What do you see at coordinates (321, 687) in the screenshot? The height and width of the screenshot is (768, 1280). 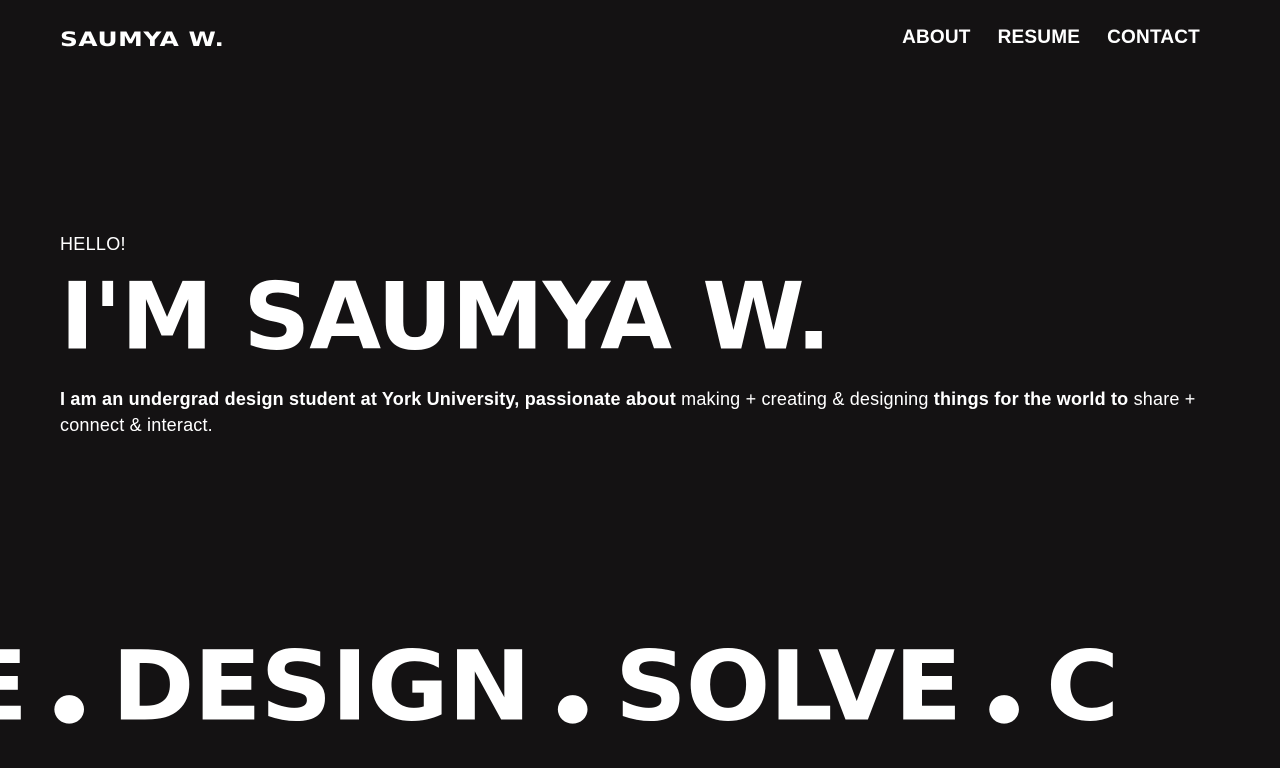 I see `marquee-word: DESIGN` at bounding box center [321, 687].